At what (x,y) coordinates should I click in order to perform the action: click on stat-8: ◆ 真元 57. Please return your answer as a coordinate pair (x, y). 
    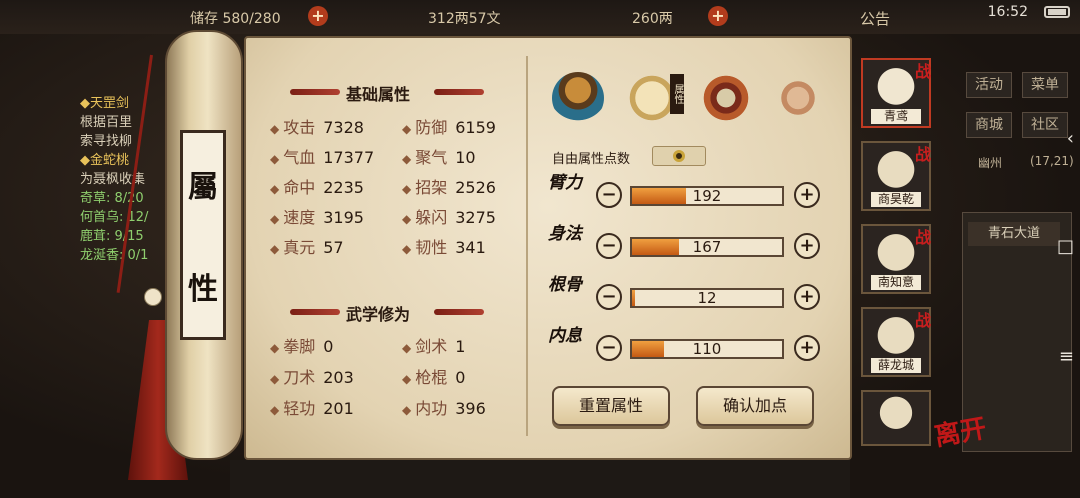
    Looking at the image, I should click on (307, 246).